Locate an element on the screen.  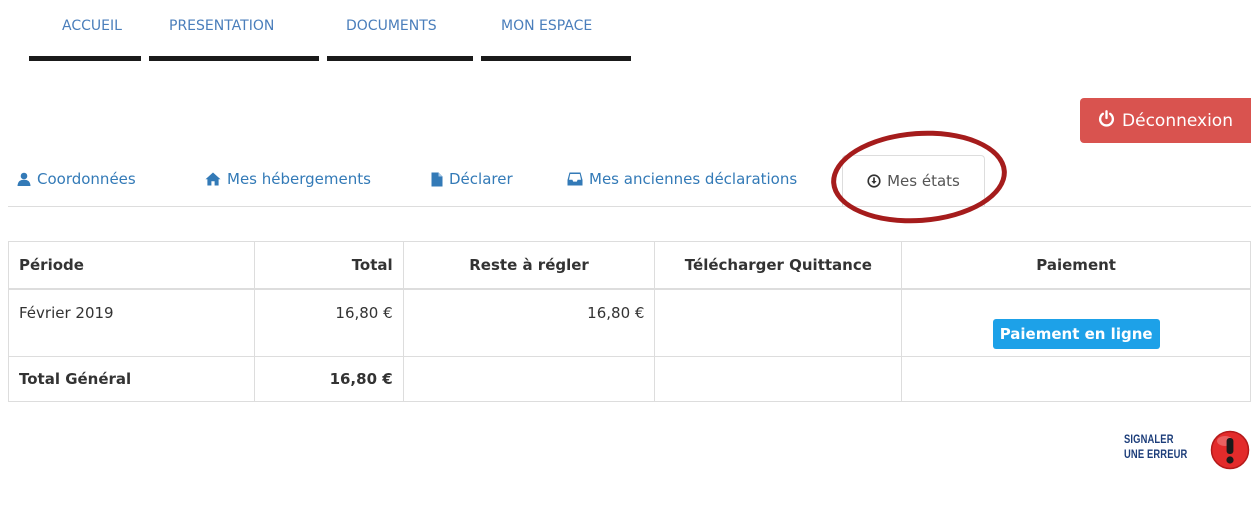
logout-button: Déconnexion is located at coordinates (1165, 120).